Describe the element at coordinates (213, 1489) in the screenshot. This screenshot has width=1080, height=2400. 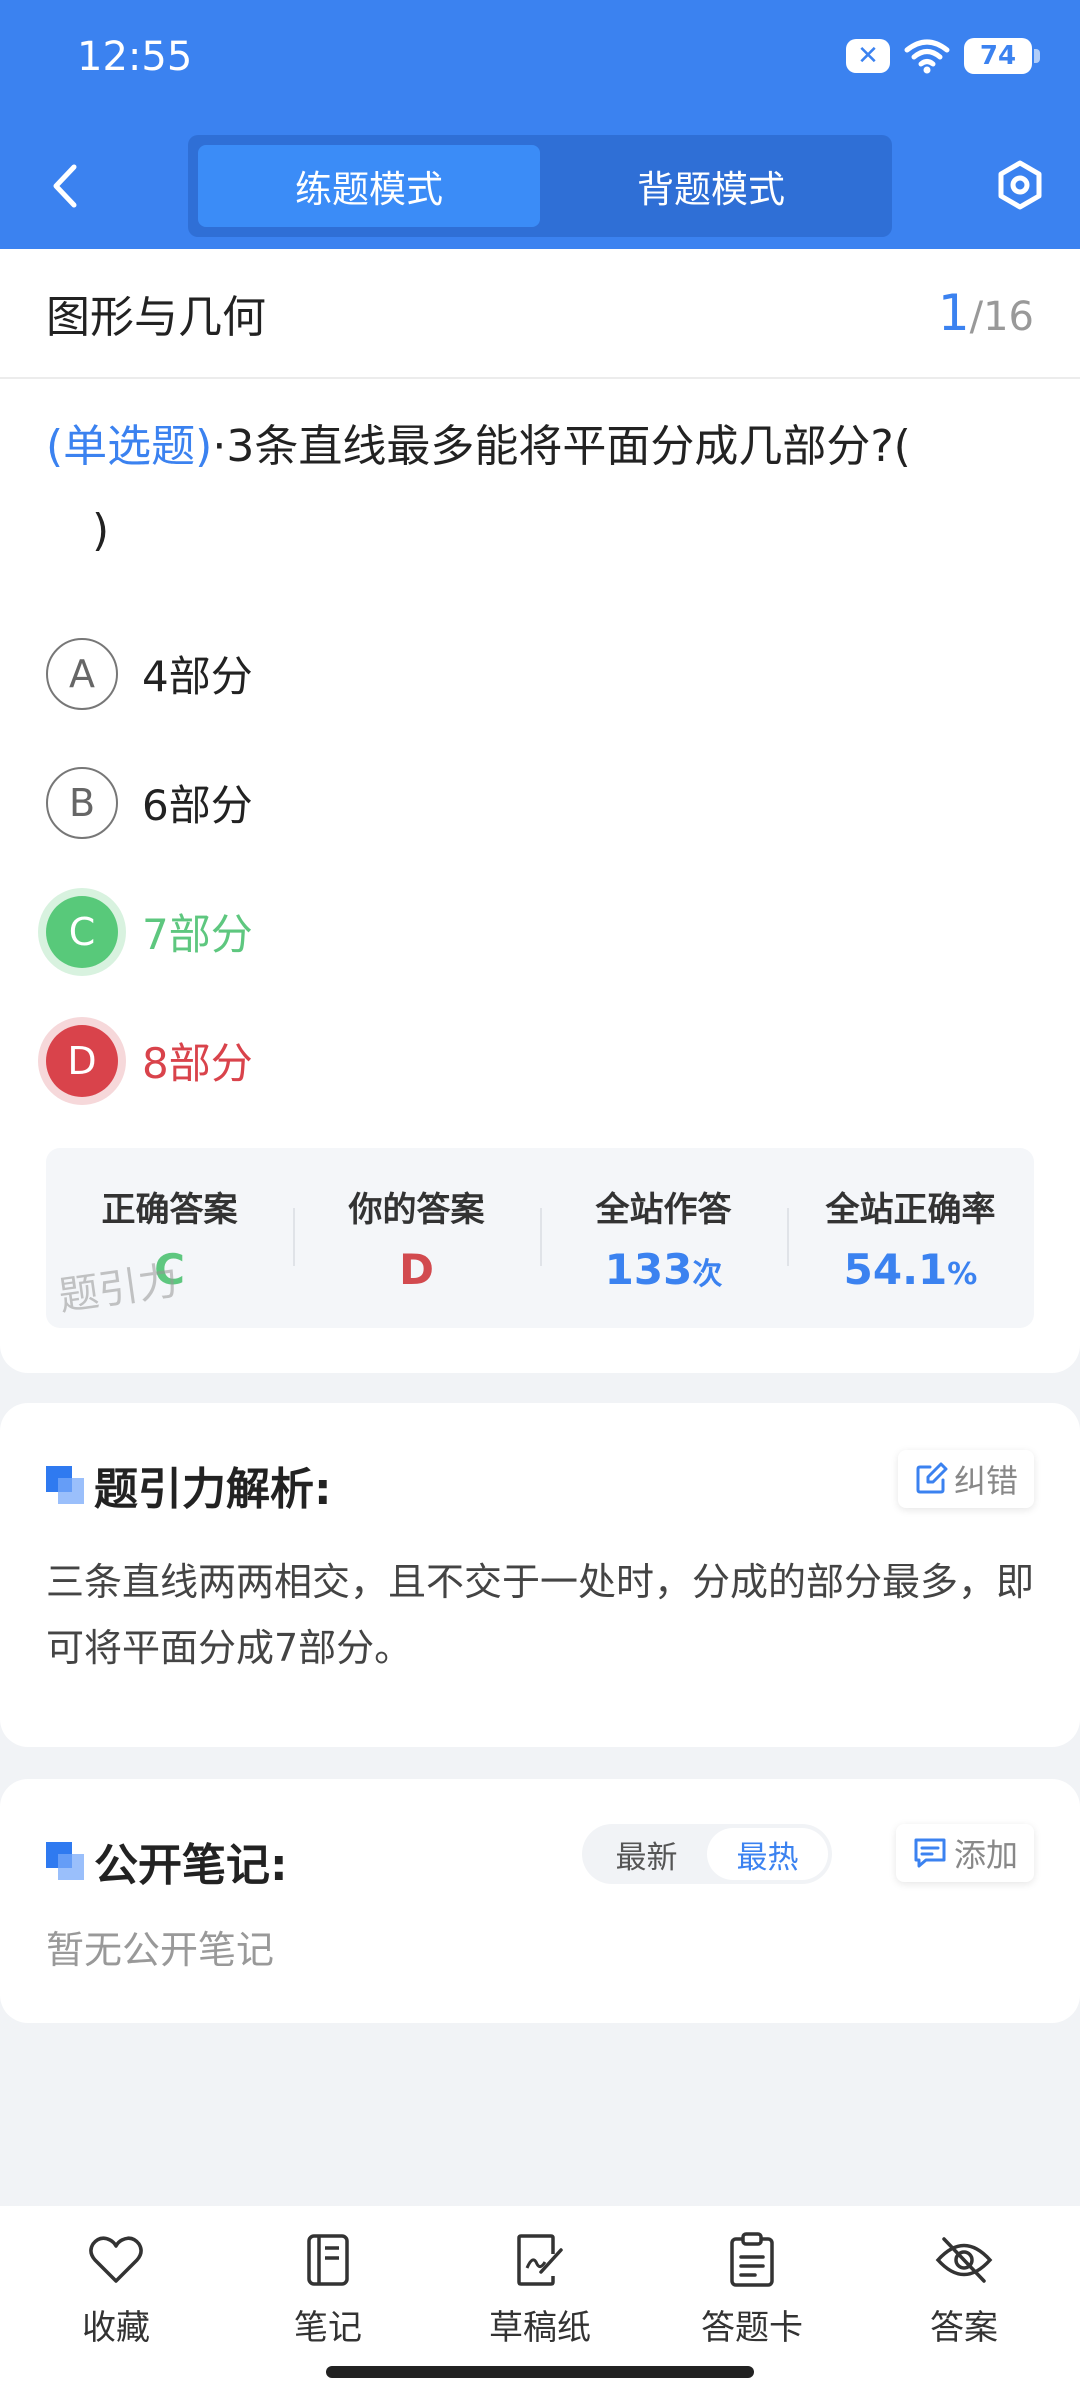
I see `analysis-title: 题引力解析:` at that location.